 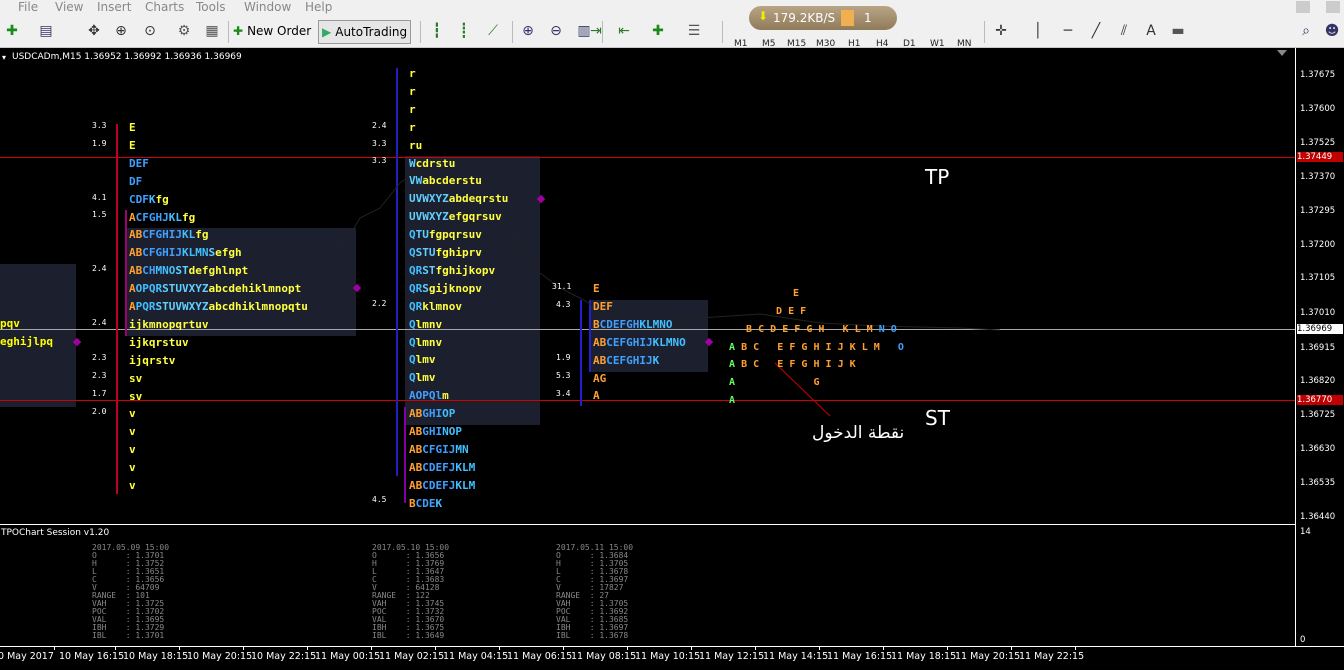 What do you see at coordinates (1305, 532) in the screenshot?
I see `subwindow-scale-top: 14` at bounding box center [1305, 532].